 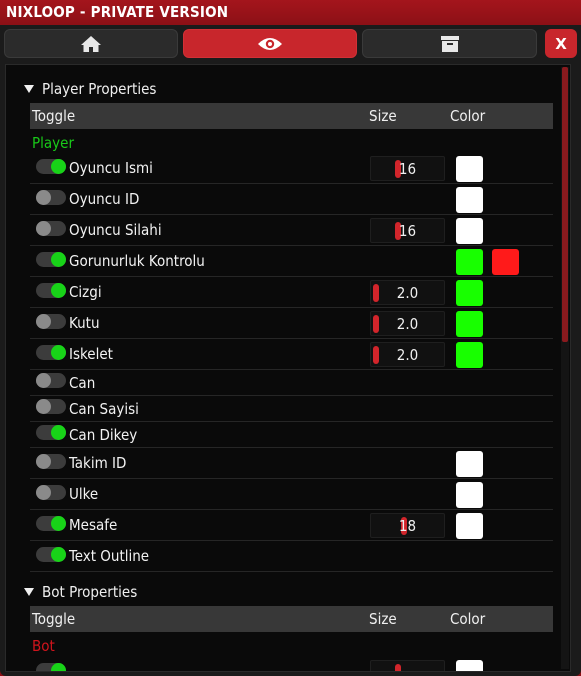 What do you see at coordinates (93, 525) in the screenshot?
I see `row-label: Mesafe` at bounding box center [93, 525].